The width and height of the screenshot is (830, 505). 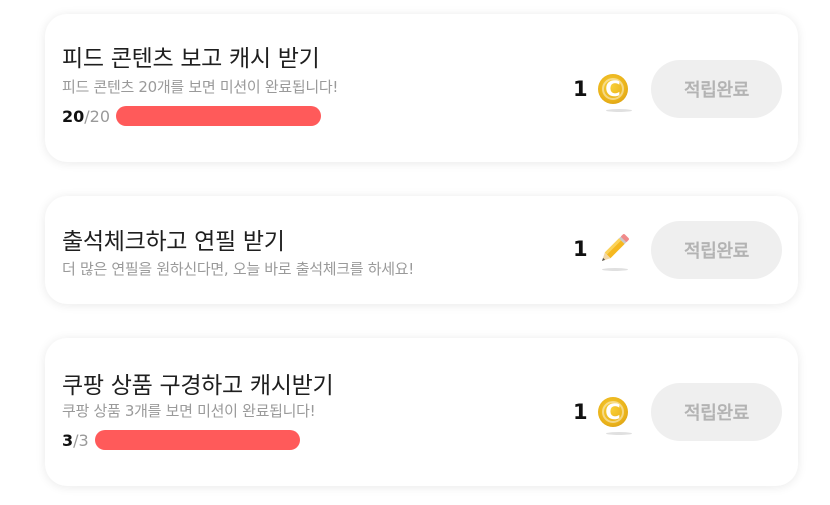 What do you see at coordinates (173, 242) in the screenshot?
I see `mission-title: 출석체크하고 연필 받기` at bounding box center [173, 242].